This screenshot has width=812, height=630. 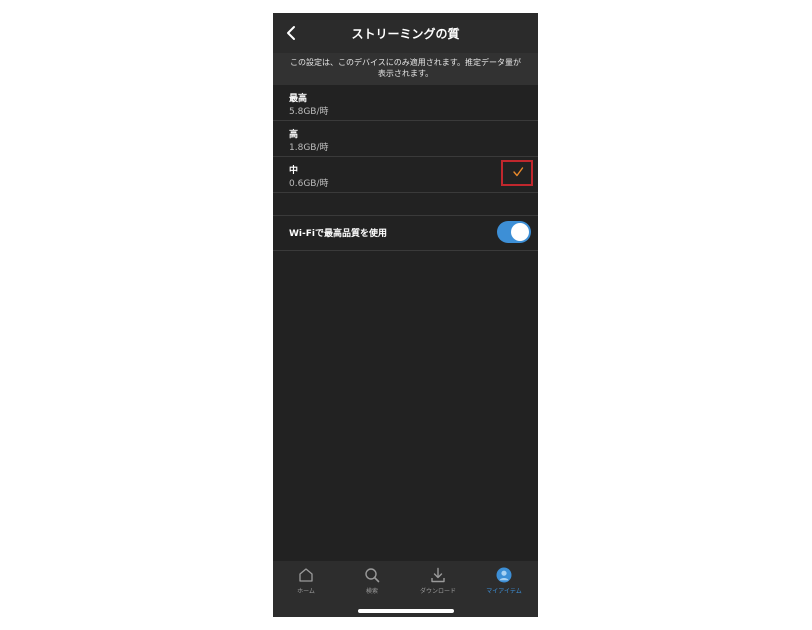 I want to click on tab-home: ホーム, so click(x=306, y=584).